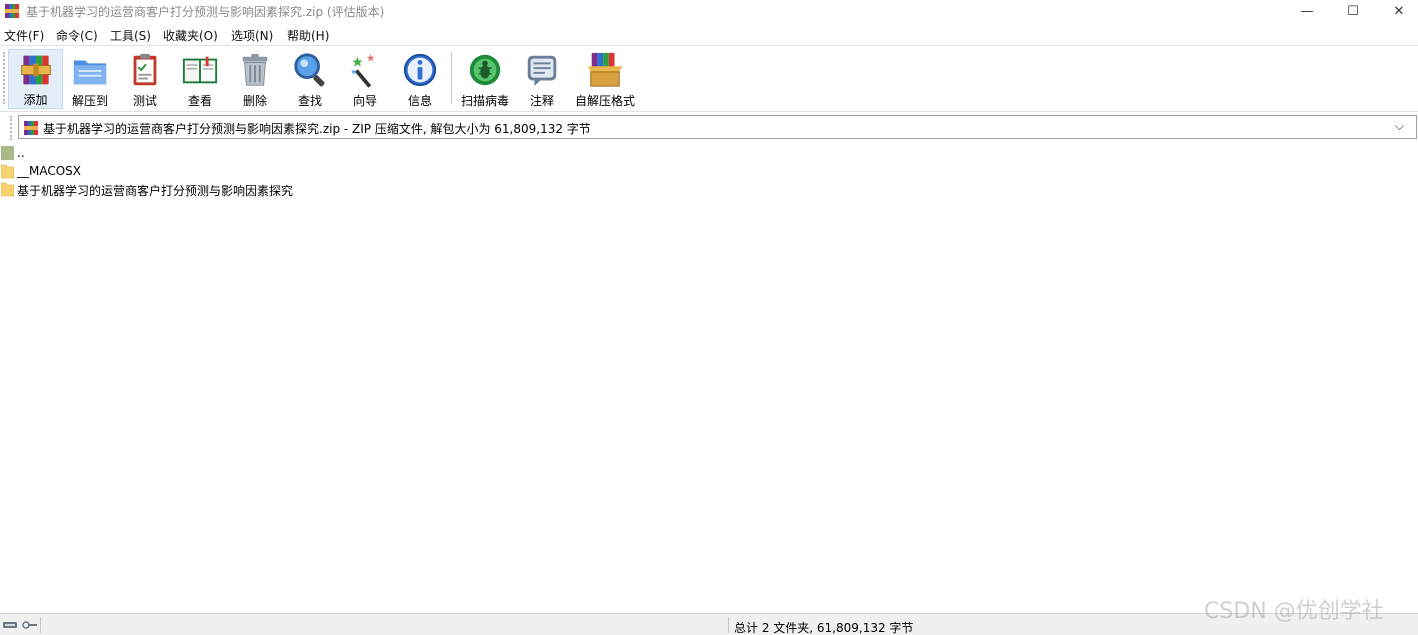 This screenshot has height=635, width=1418. What do you see at coordinates (605, 69) in the screenshot?
I see `sfx-box-icon` at bounding box center [605, 69].